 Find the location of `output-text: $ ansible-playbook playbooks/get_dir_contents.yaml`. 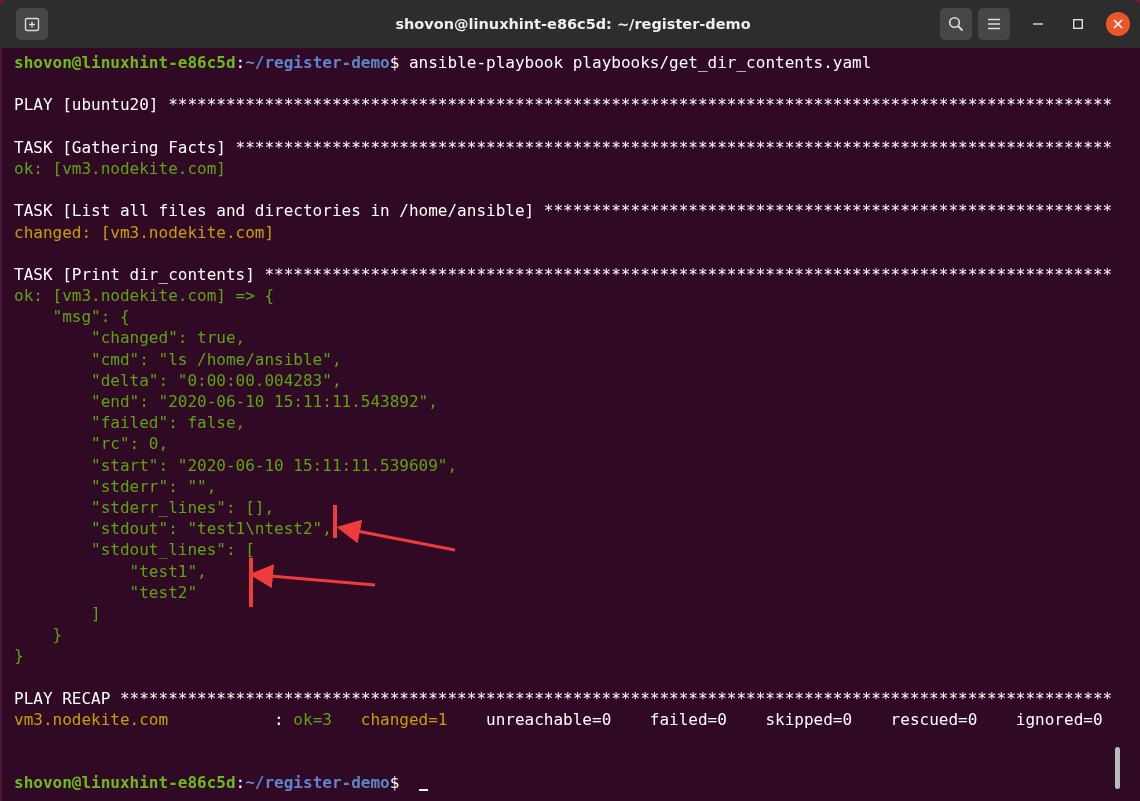

output-text: $ ansible-playbook playbooks/get_dir_contents.yaml is located at coordinates (630, 62).